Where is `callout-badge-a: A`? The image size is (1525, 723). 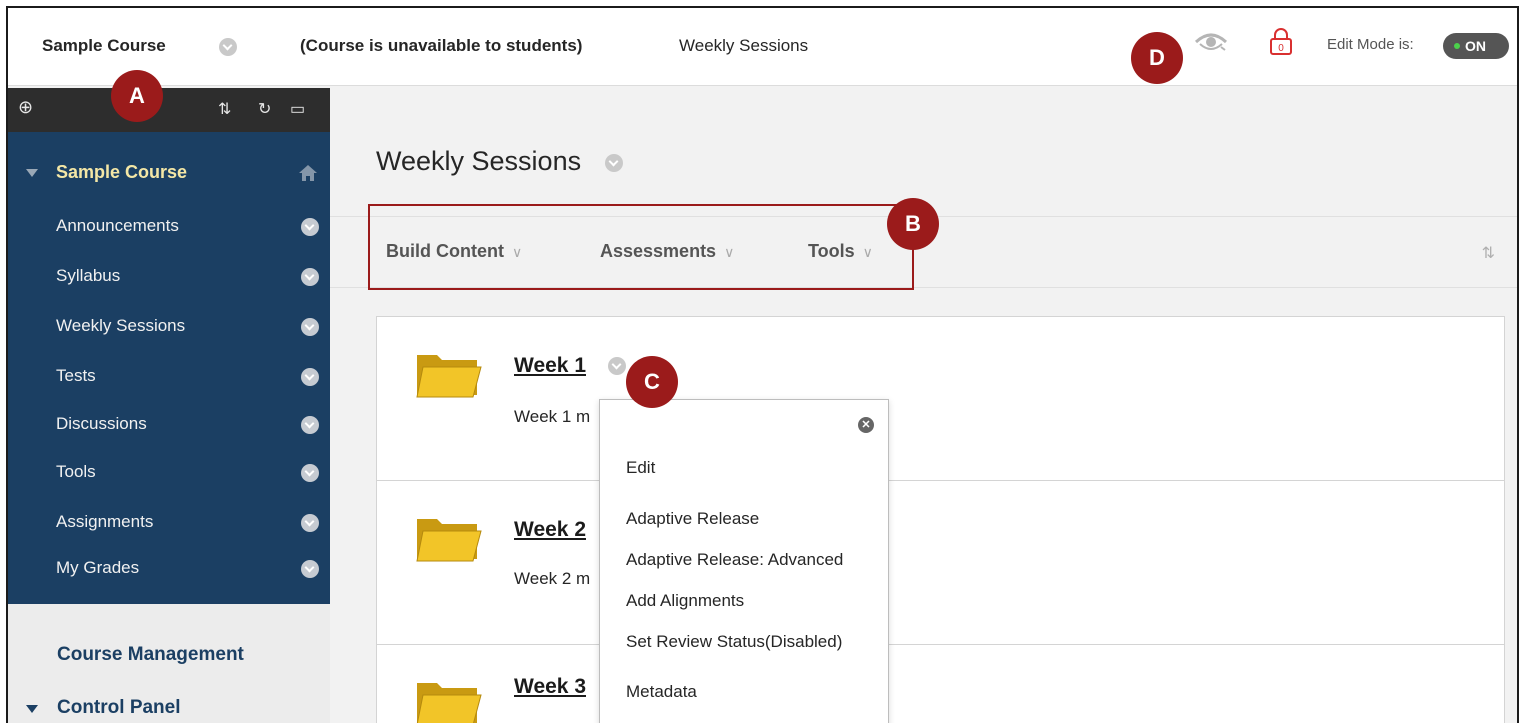
callout-badge-a: A is located at coordinates (137, 96).